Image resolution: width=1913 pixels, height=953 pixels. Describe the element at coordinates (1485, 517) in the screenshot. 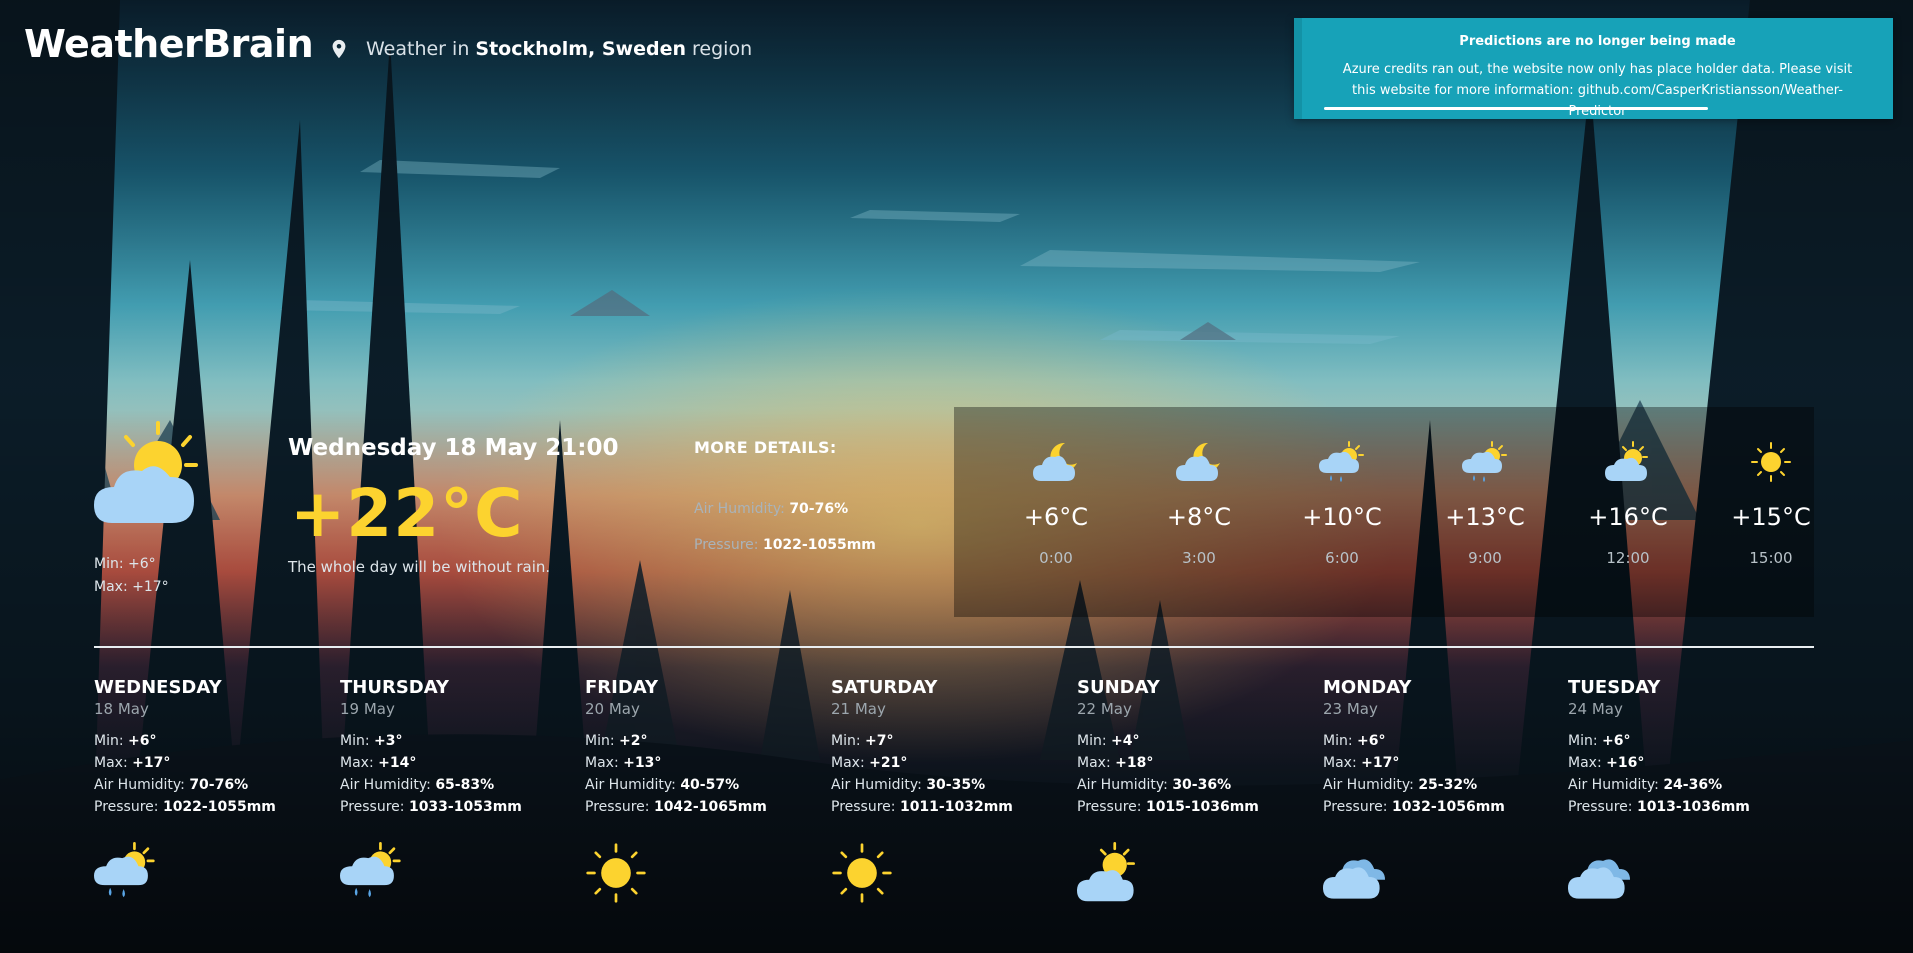

I see `hourly-temp: +13°C` at that location.